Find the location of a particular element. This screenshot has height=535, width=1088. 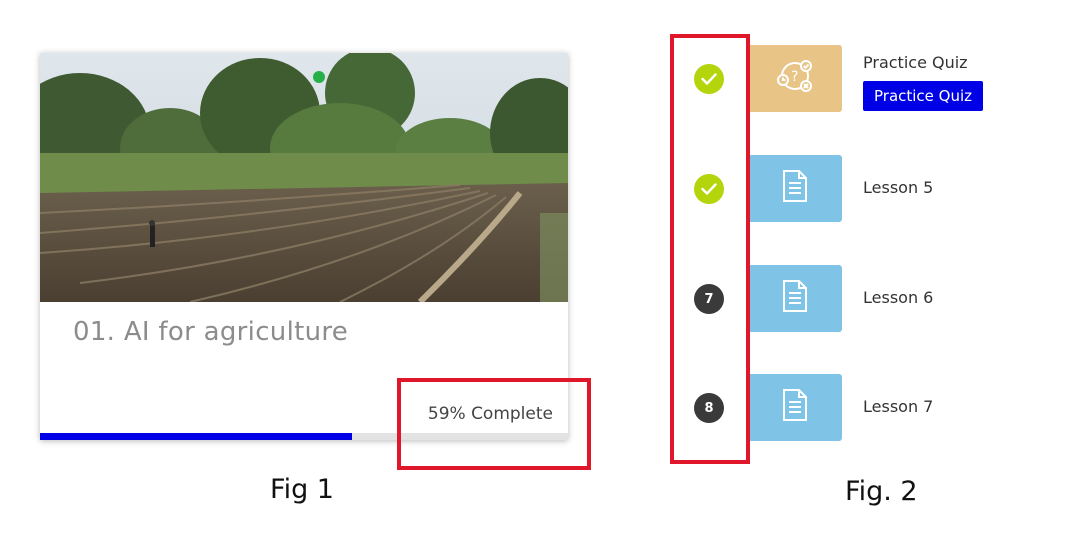

course-title: 01. AI for agriculture is located at coordinates (211, 332).